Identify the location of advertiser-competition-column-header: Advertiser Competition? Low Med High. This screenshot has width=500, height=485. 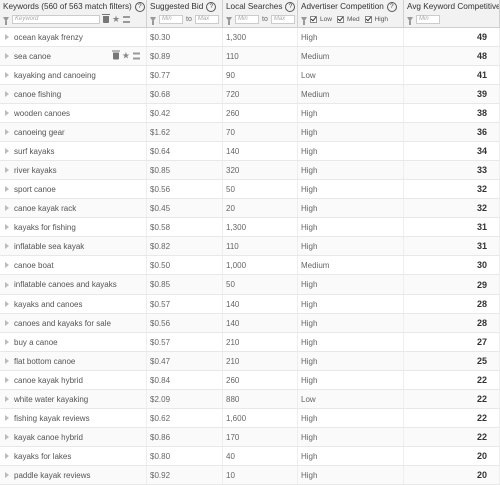
(351, 13).